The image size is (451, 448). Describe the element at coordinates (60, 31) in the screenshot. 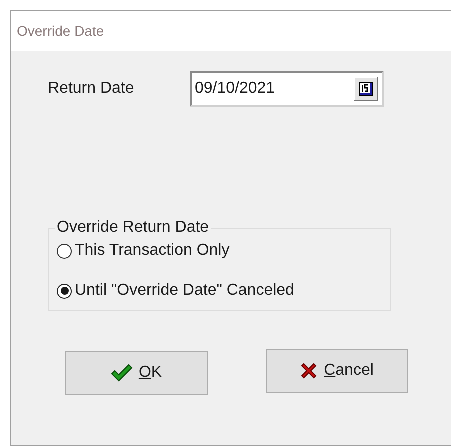

I see `window-title: Override Date` at that location.